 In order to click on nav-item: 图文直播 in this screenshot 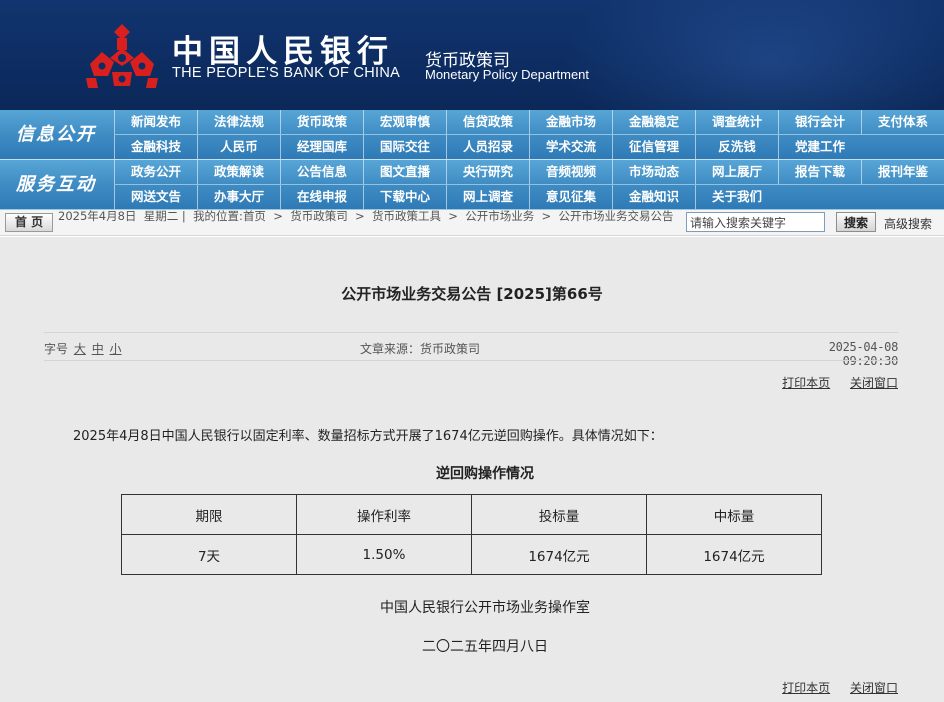, I will do `click(404, 172)`.